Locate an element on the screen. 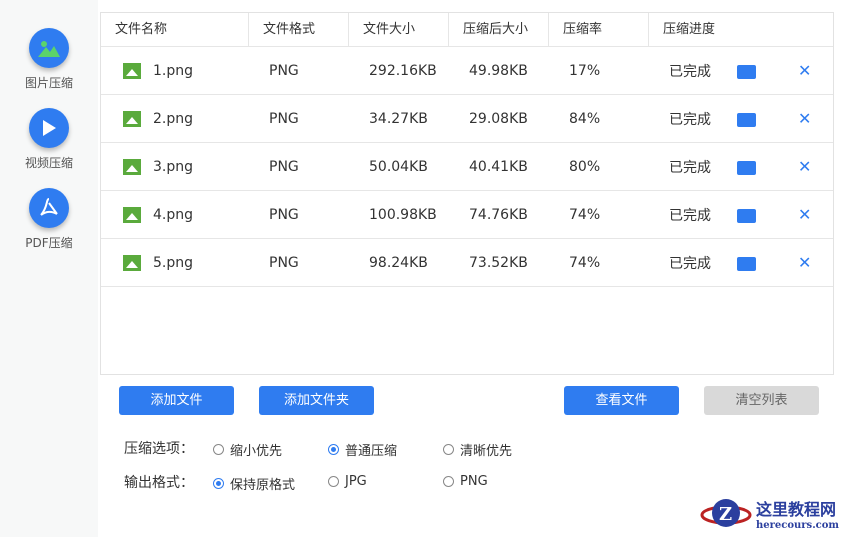 The image size is (848, 537). header-name: 文件名称 is located at coordinates (175, 29).